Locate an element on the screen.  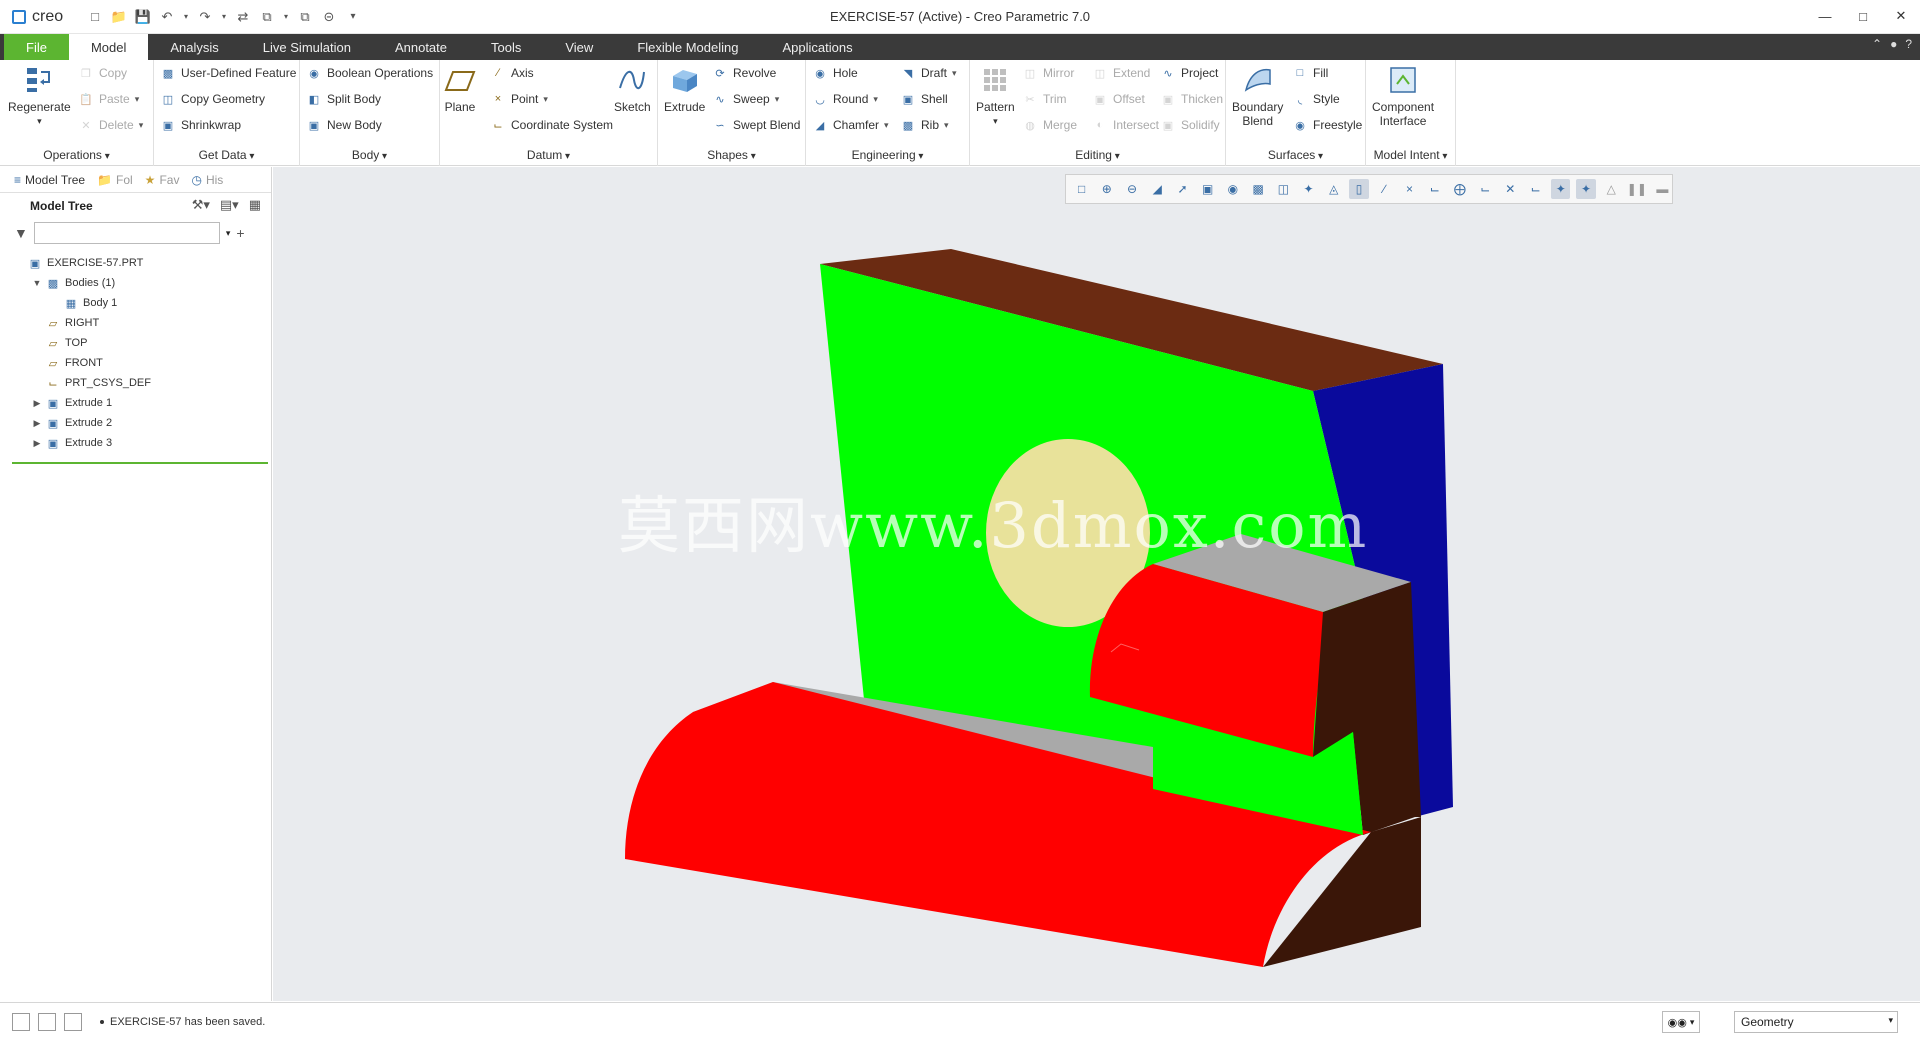
point-button: × Point is located at coordinates (519, 99).